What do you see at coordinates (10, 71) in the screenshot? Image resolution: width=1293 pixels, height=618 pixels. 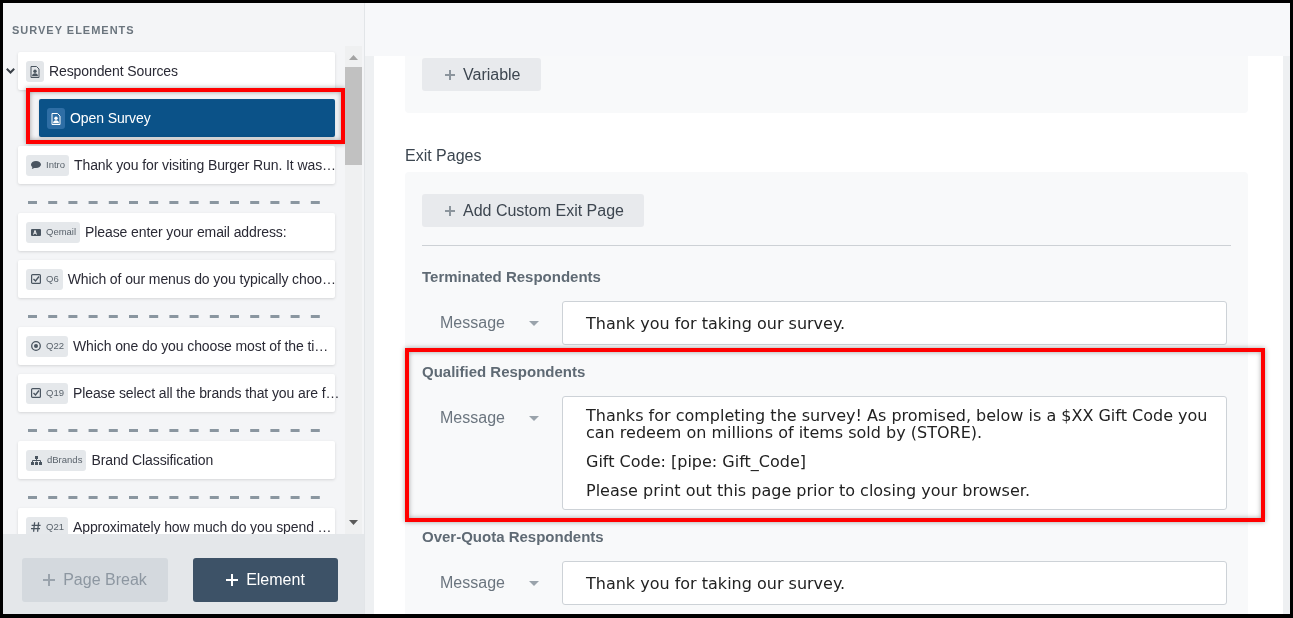 I see `chevron-down-icon` at bounding box center [10, 71].